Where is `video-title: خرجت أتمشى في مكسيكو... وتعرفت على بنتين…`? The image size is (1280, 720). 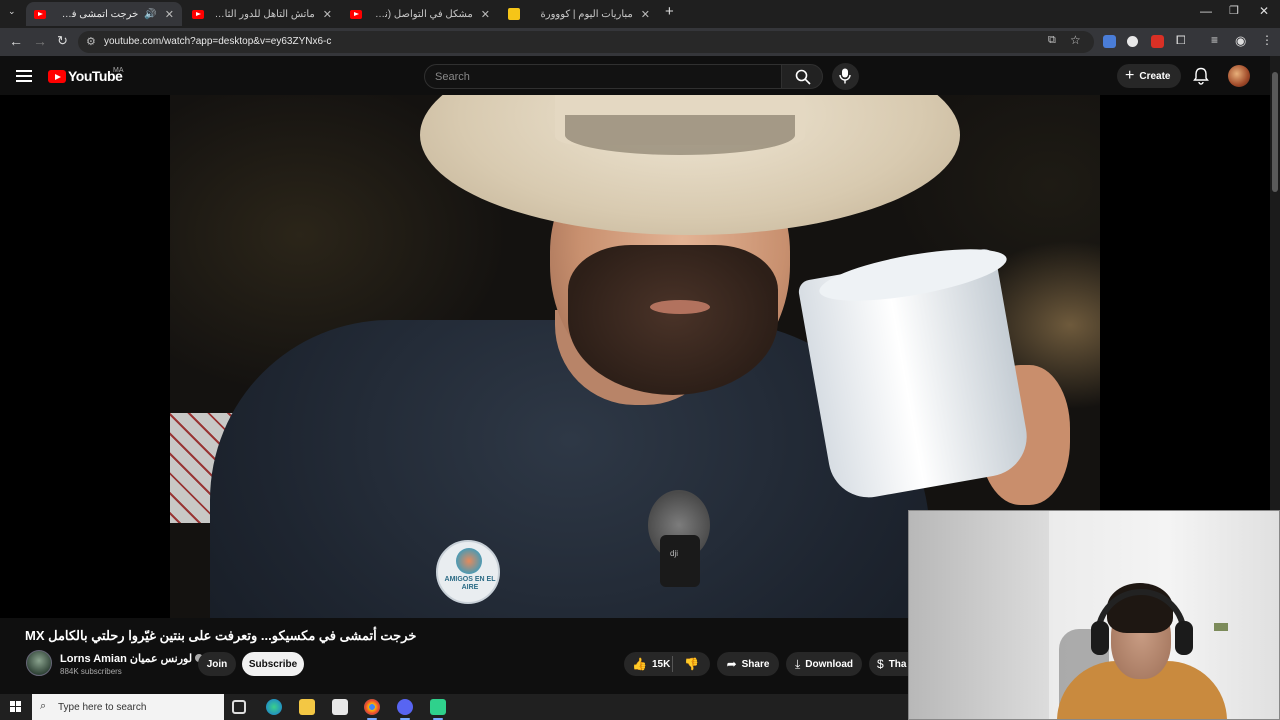
video-title: خرجت أتمشى في مكسيكو... وتعرفت على بنتين… is located at coordinates (221, 635).